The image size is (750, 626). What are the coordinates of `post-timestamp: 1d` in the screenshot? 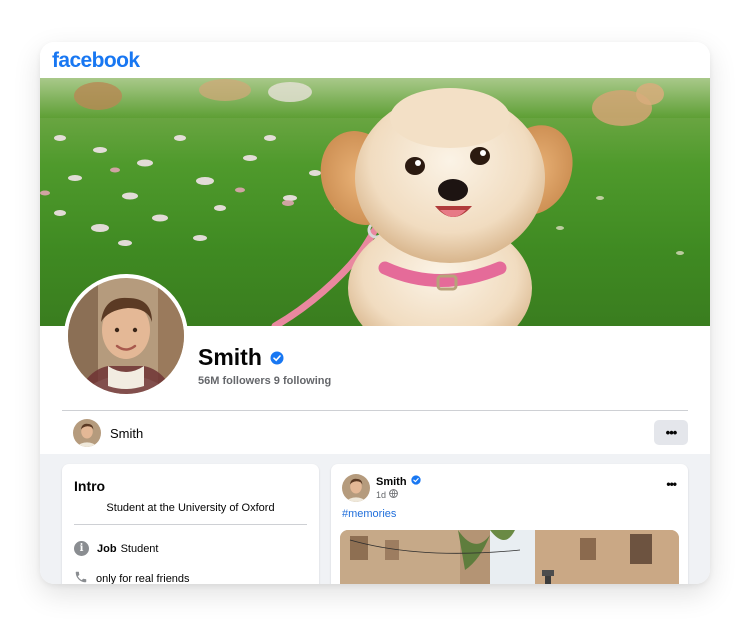 It's located at (387, 494).